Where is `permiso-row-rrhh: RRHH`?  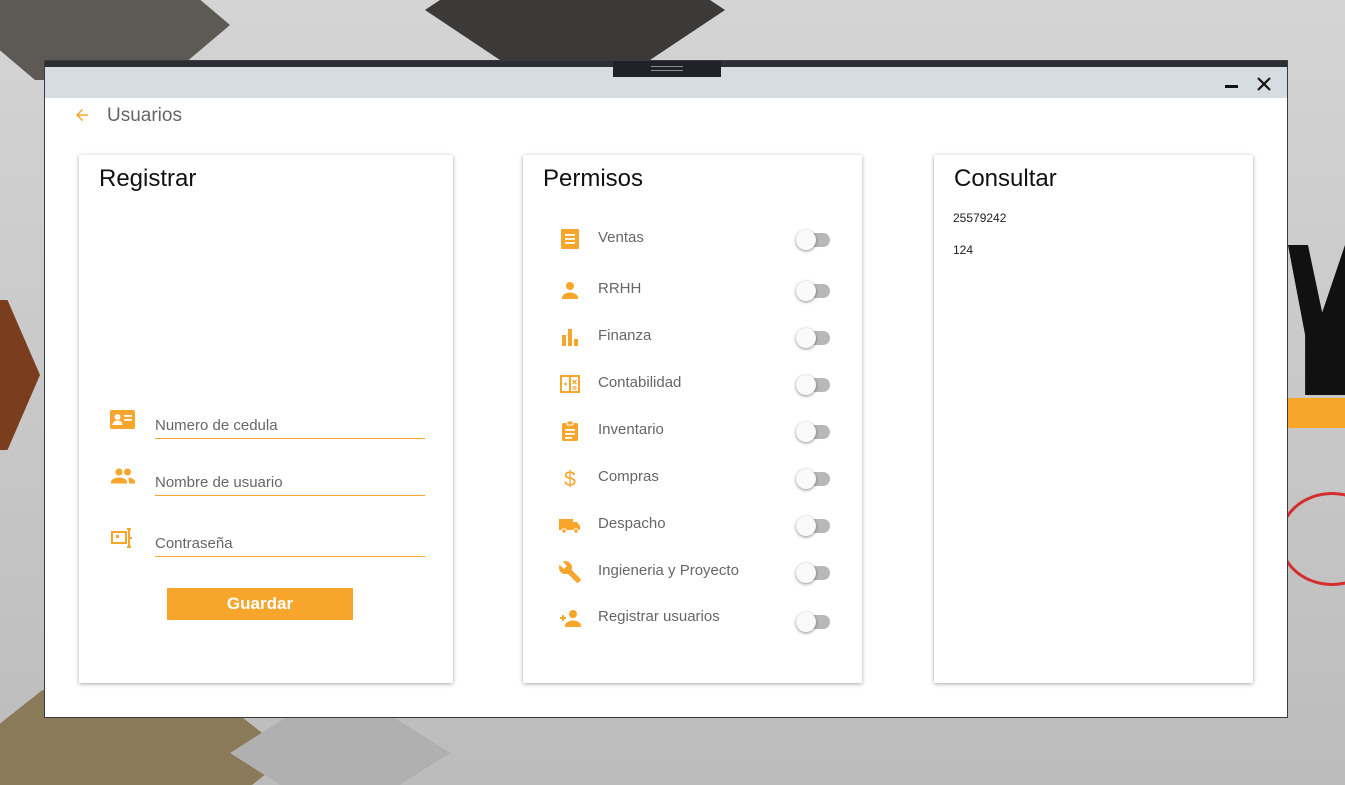 permiso-row-rrhh: RRHH is located at coordinates (692, 290).